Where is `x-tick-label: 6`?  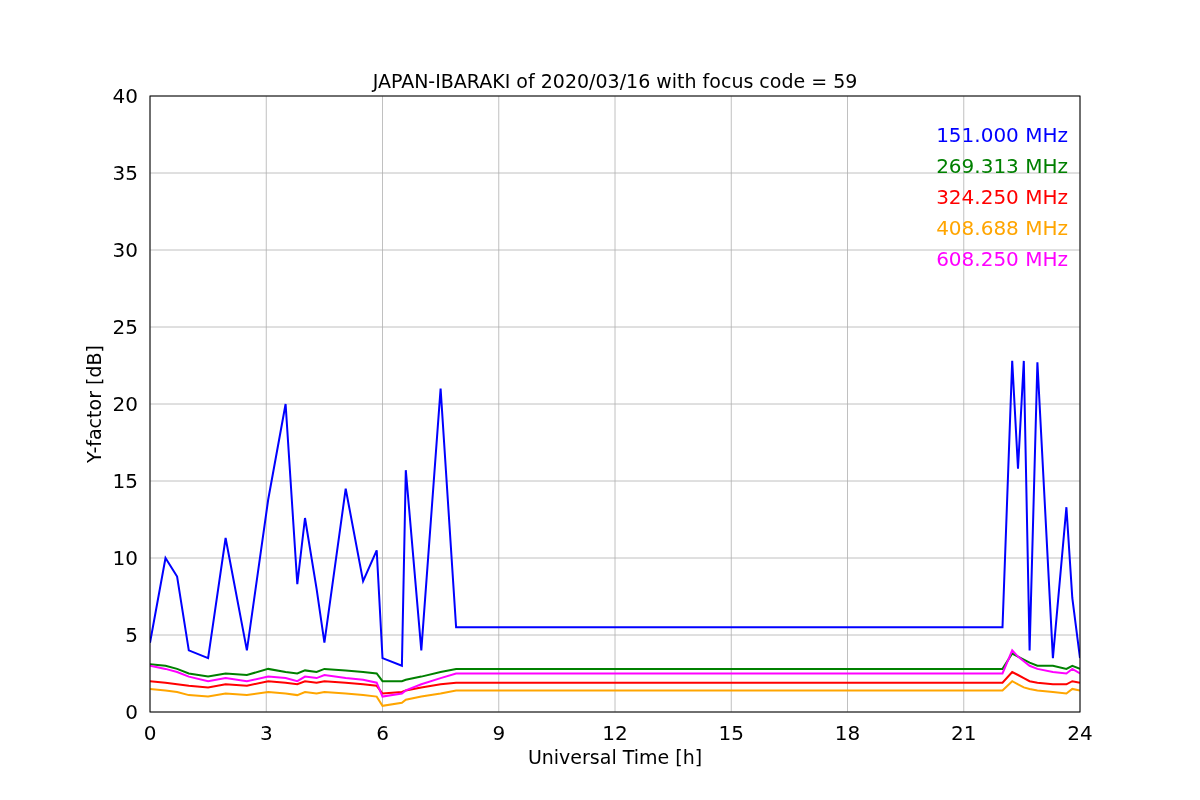
x-tick-label: 6 is located at coordinates (382, 733).